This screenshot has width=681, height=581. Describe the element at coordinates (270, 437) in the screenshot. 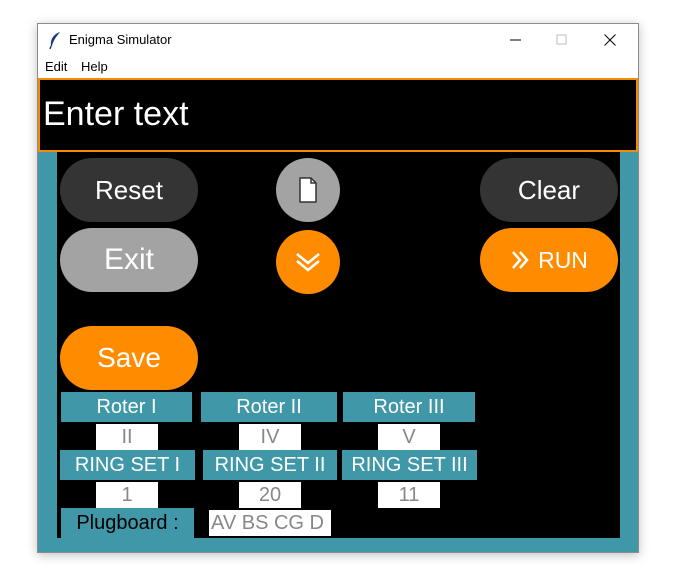

I see `rotor-2-select: IV` at that location.